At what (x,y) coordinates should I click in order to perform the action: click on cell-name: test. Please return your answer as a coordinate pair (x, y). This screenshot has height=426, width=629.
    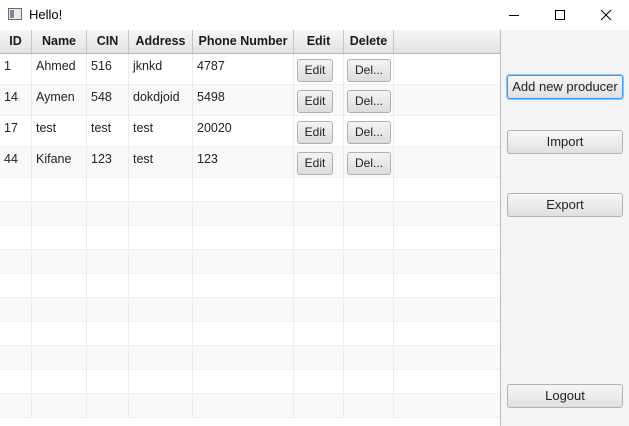
    Looking at the image, I should click on (59, 131).